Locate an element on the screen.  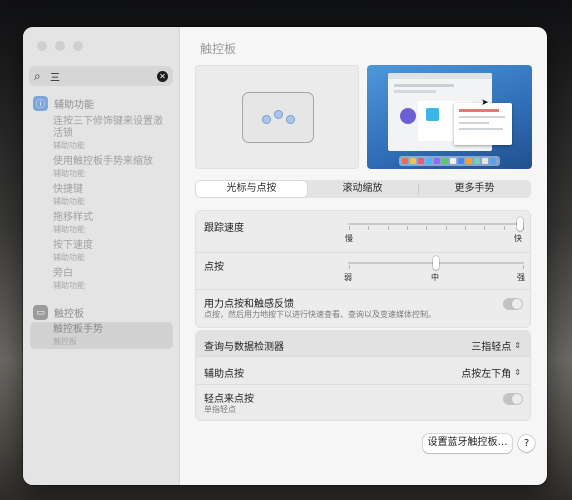
secondary-click-value: 点按左下角 is located at coordinates (486, 374).